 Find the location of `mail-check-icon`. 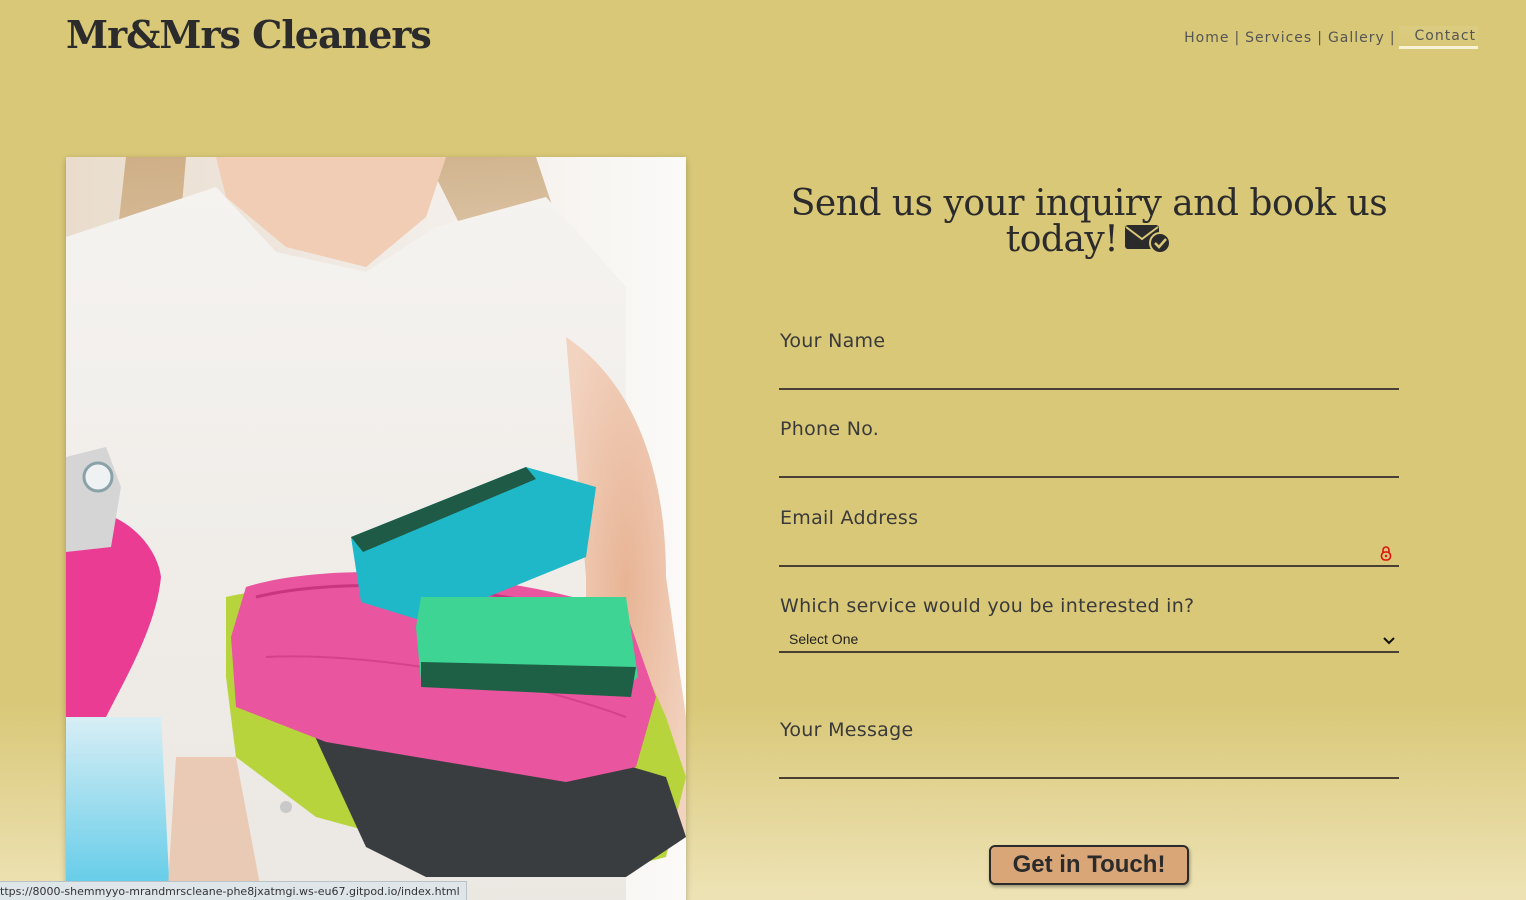

mail-check-icon is located at coordinates (1148, 242).